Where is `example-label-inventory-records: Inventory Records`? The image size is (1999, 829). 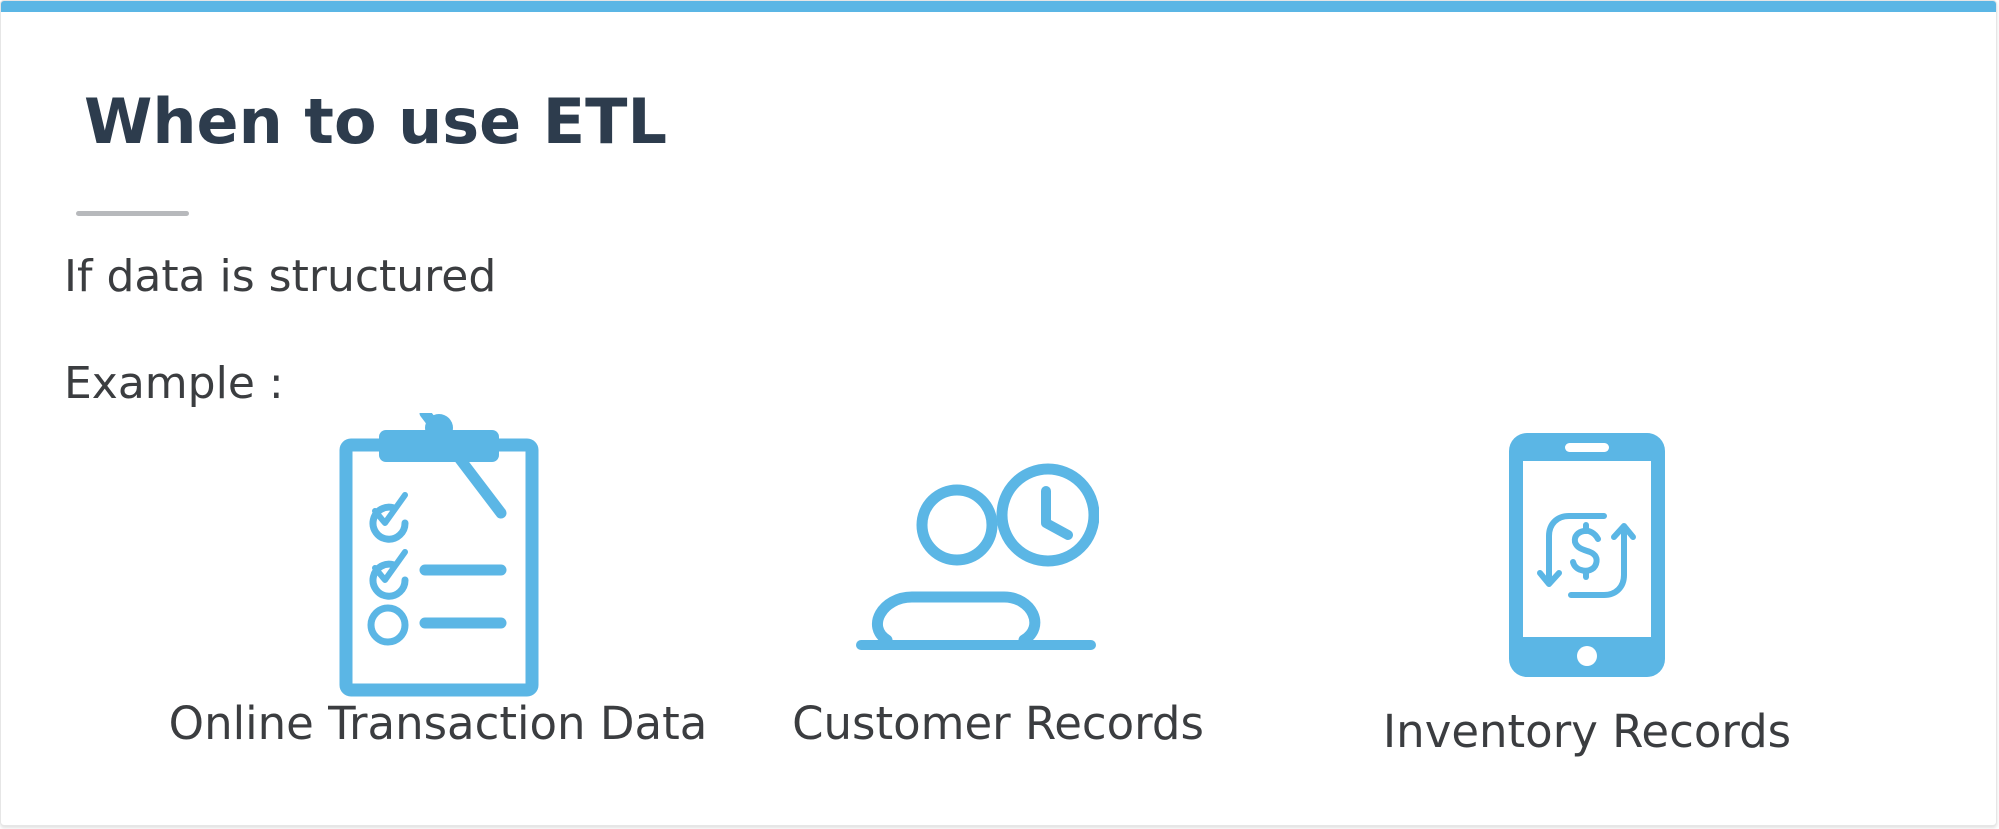
example-label-inventory-records: Inventory Records is located at coordinates (1587, 731).